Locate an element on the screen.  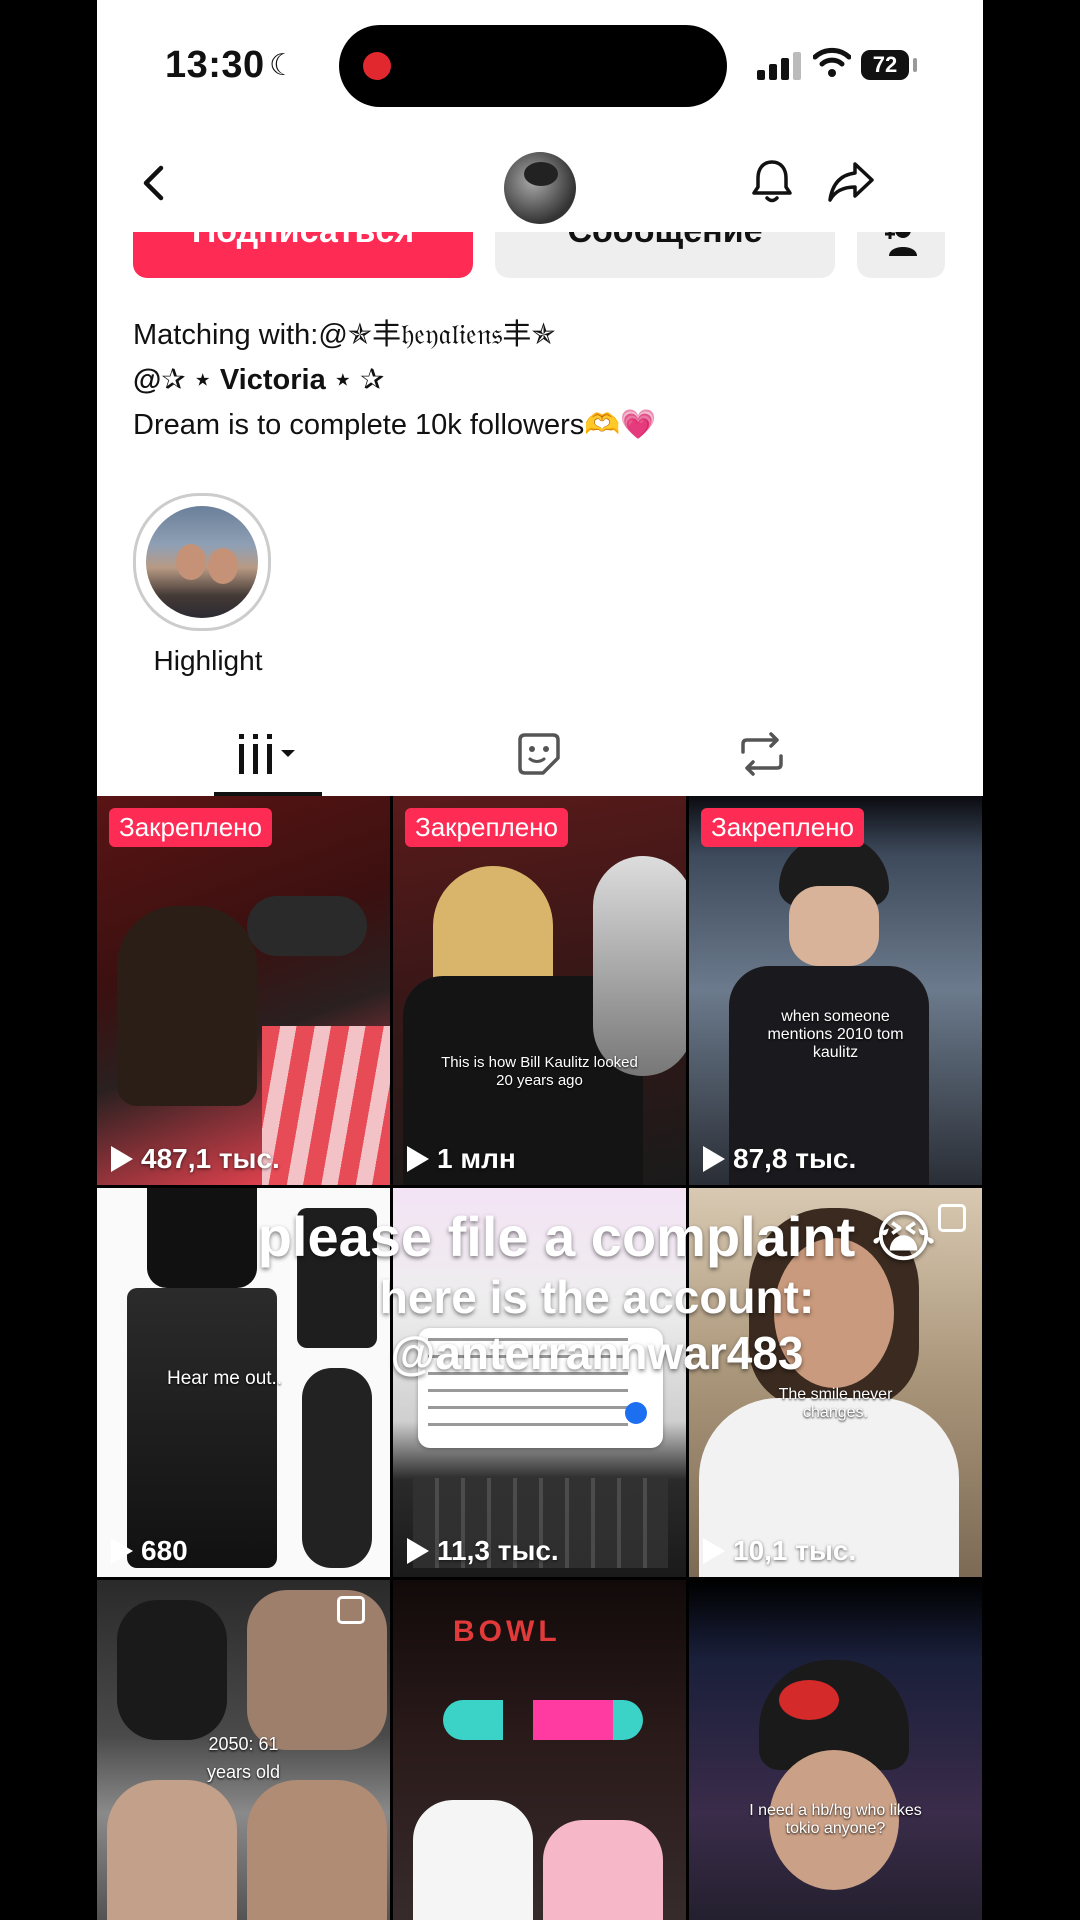
suggested-accounts-button is located at coordinates (901, 255).